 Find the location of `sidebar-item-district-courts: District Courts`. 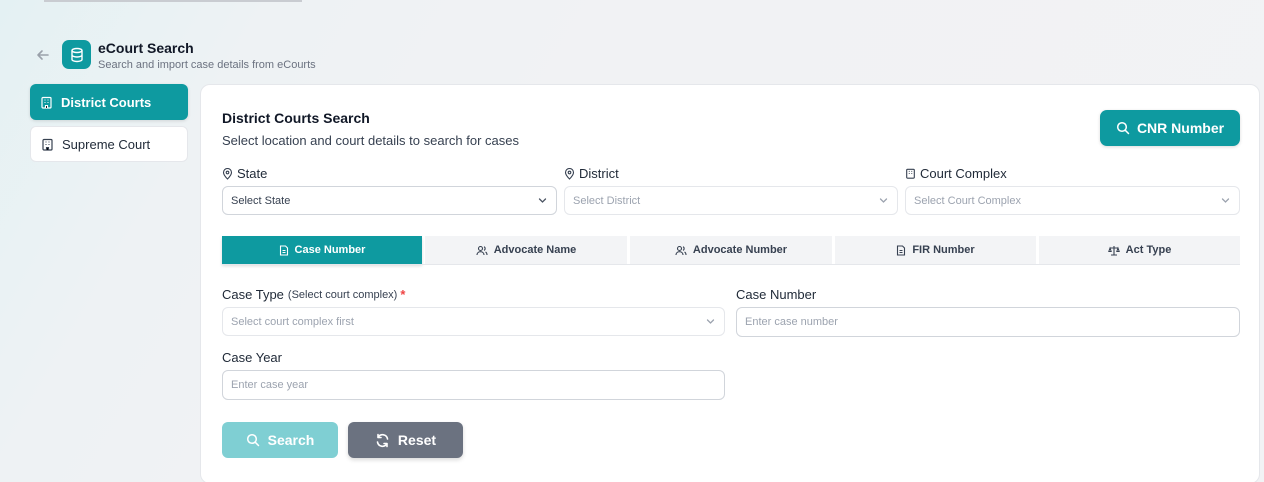

sidebar-item-district-courts: District Courts is located at coordinates (109, 102).